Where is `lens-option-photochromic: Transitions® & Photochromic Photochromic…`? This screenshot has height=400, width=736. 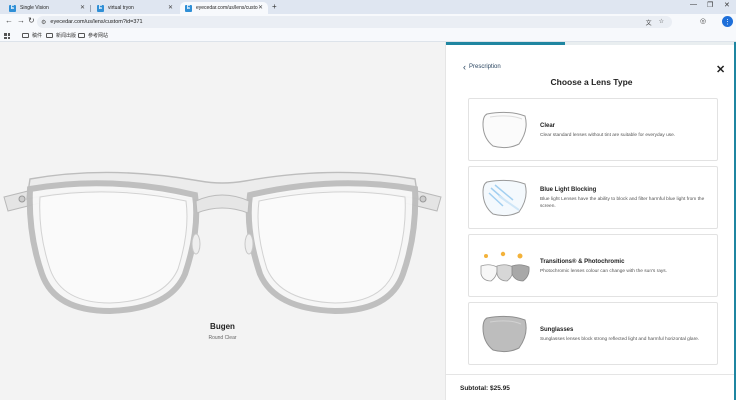 lens-option-photochromic: Transitions® & Photochromic Photochromic… is located at coordinates (593, 265).